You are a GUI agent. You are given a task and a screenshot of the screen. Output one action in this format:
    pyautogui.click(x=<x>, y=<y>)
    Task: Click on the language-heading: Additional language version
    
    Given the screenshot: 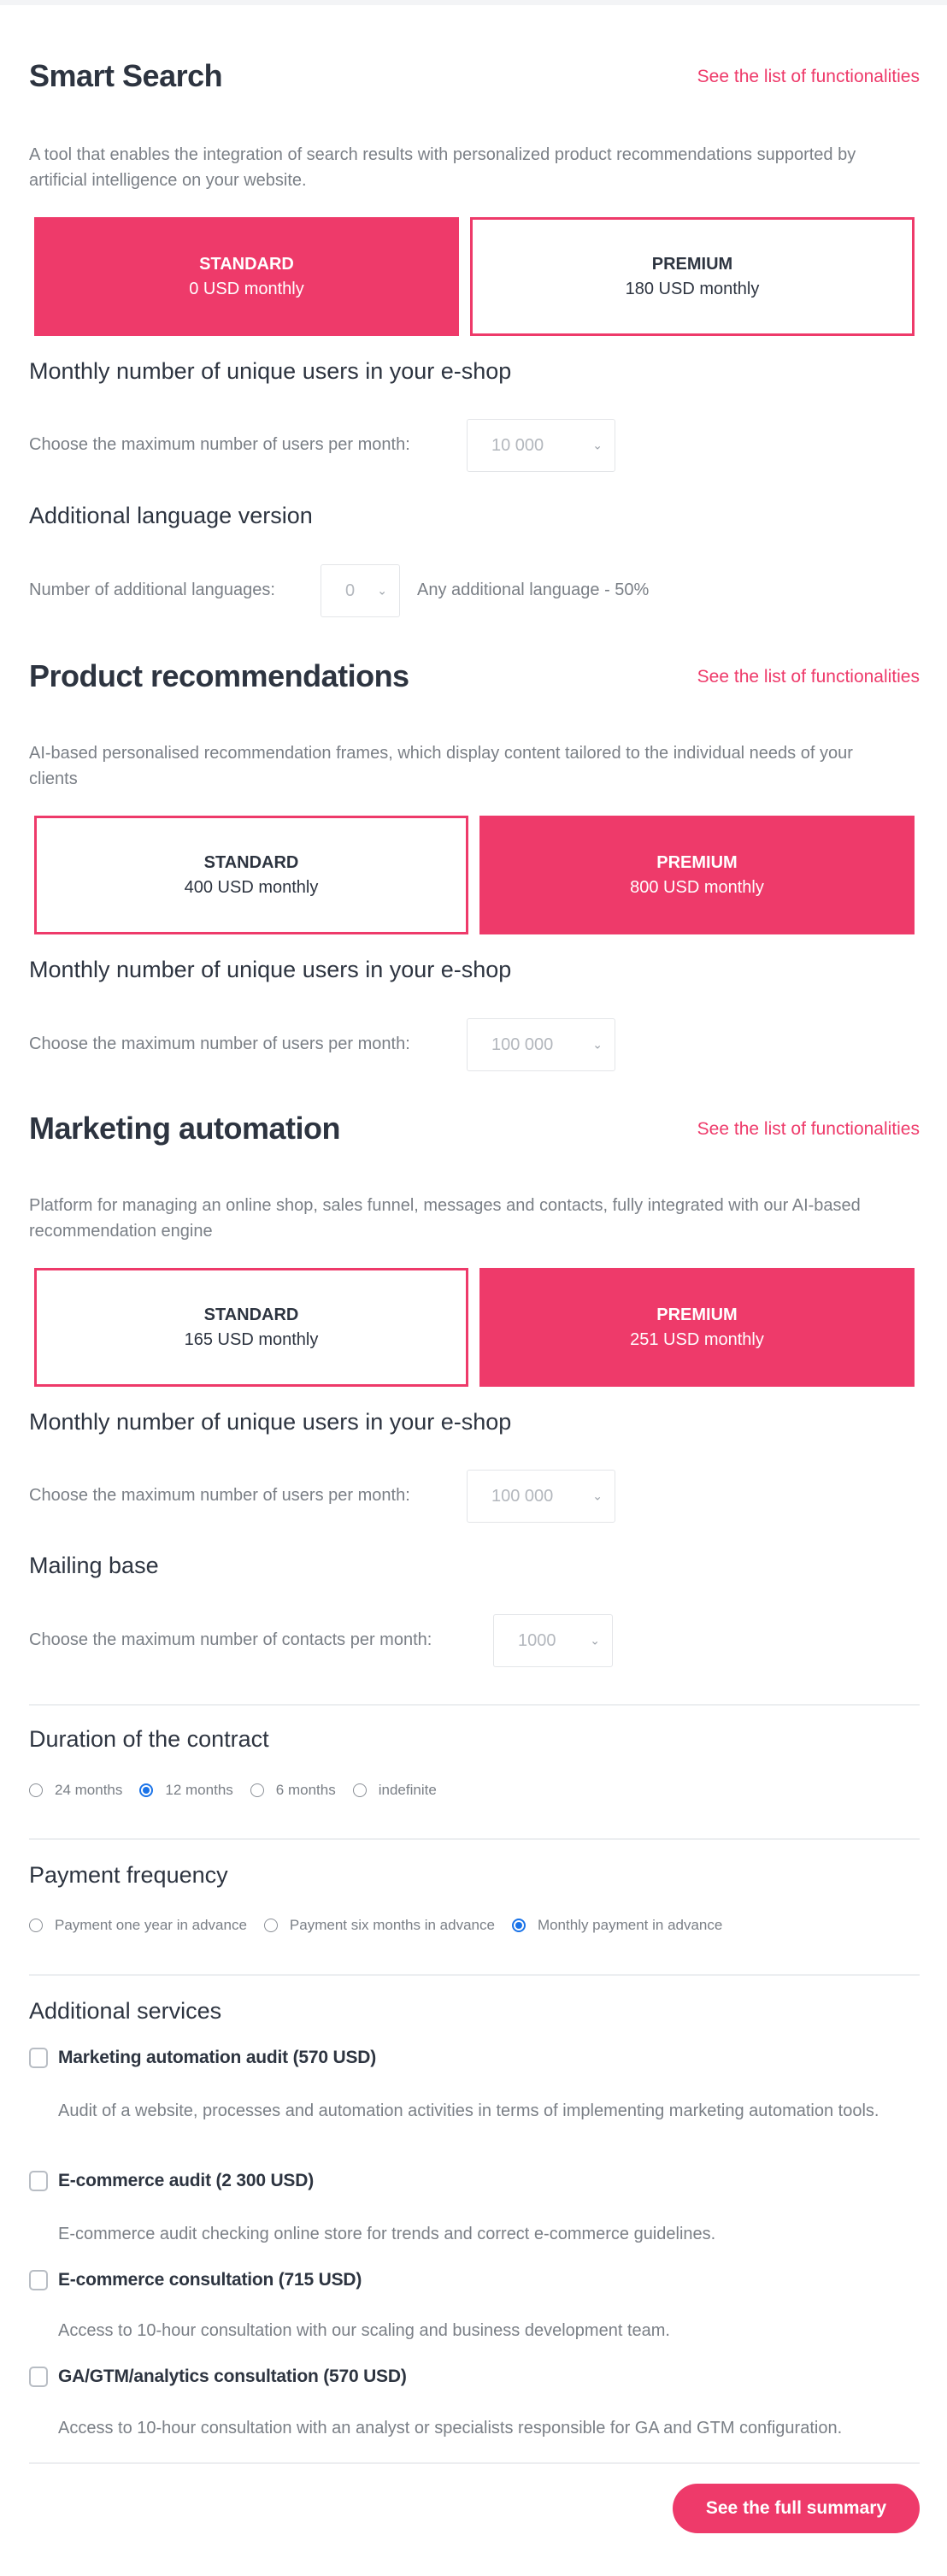 What is the action you would take?
    pyautogui.click(x=171, y=515)
    